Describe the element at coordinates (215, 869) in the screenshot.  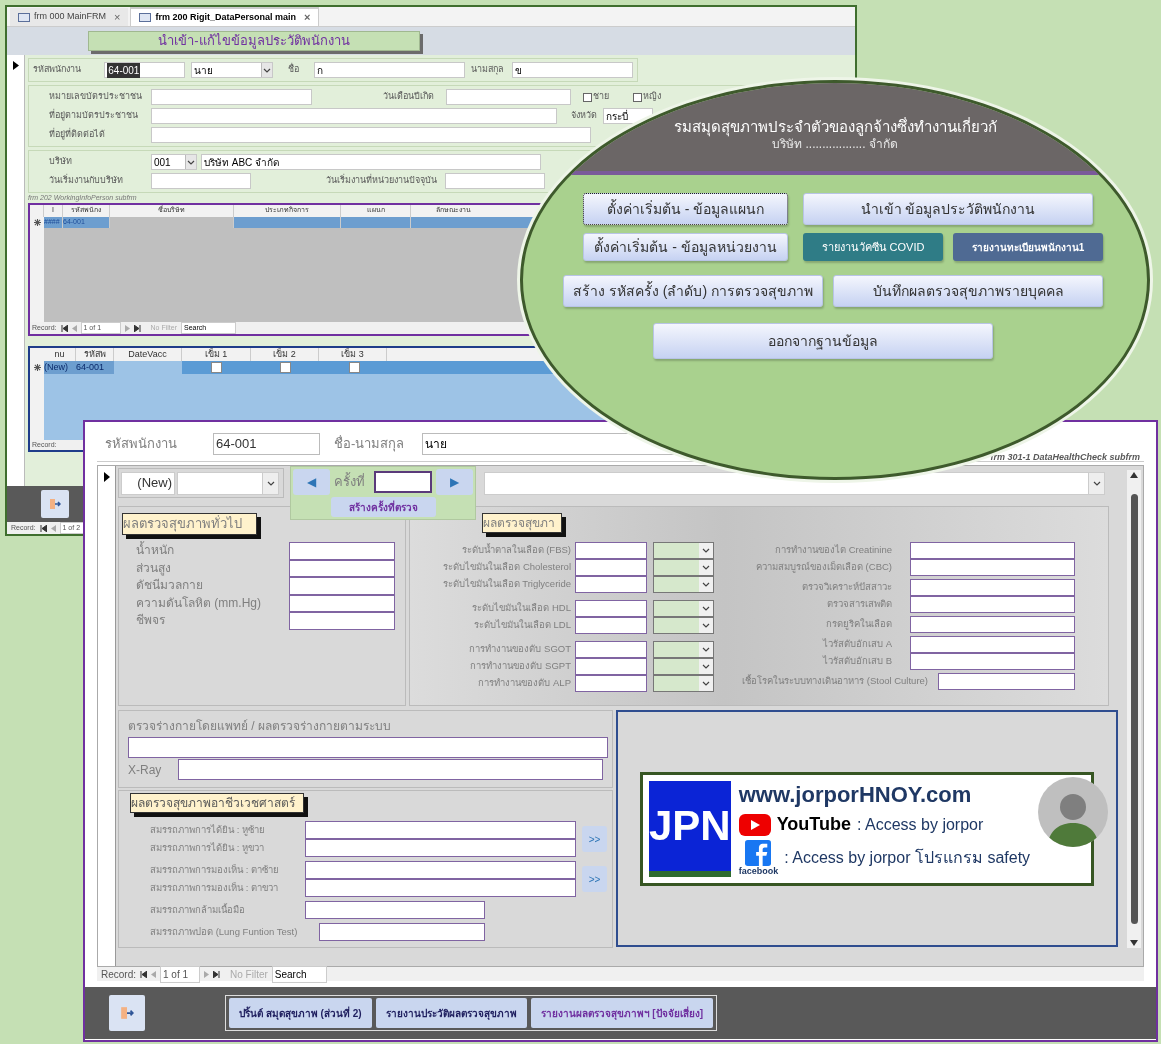
I see `field-label: สมรรถภาพการมองเห็น : ตาซ้าย` at that location.